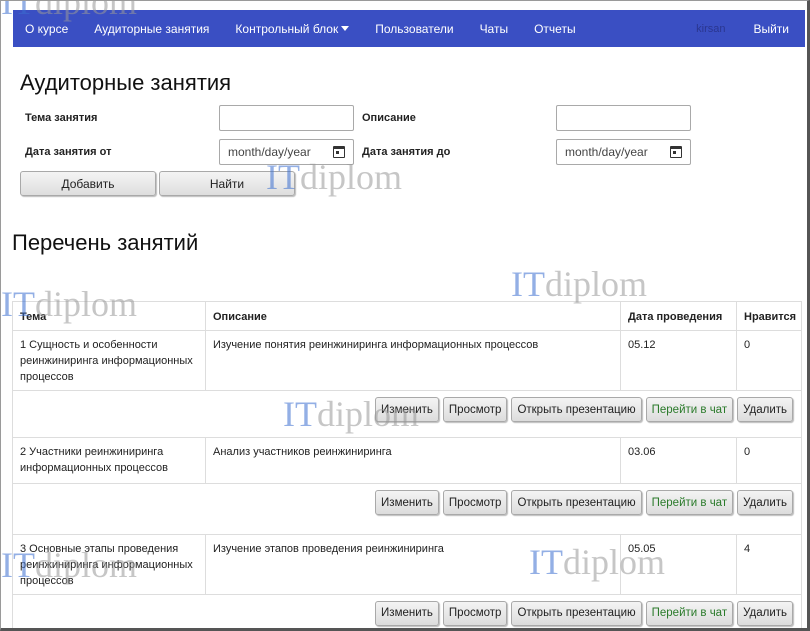 This screenshot has height=631, width=810. Describe the element at coordinates (413, 564) in the screenshot. I see `row-description: Изучение этапов проведения реинжиниринга` at that location.